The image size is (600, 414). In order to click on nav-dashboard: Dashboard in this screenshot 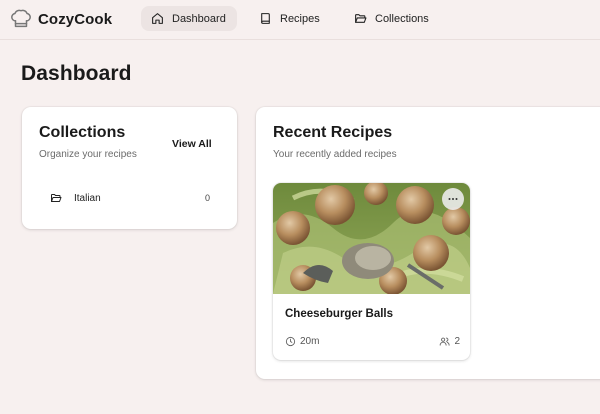, I will do `click(189, 18)`.